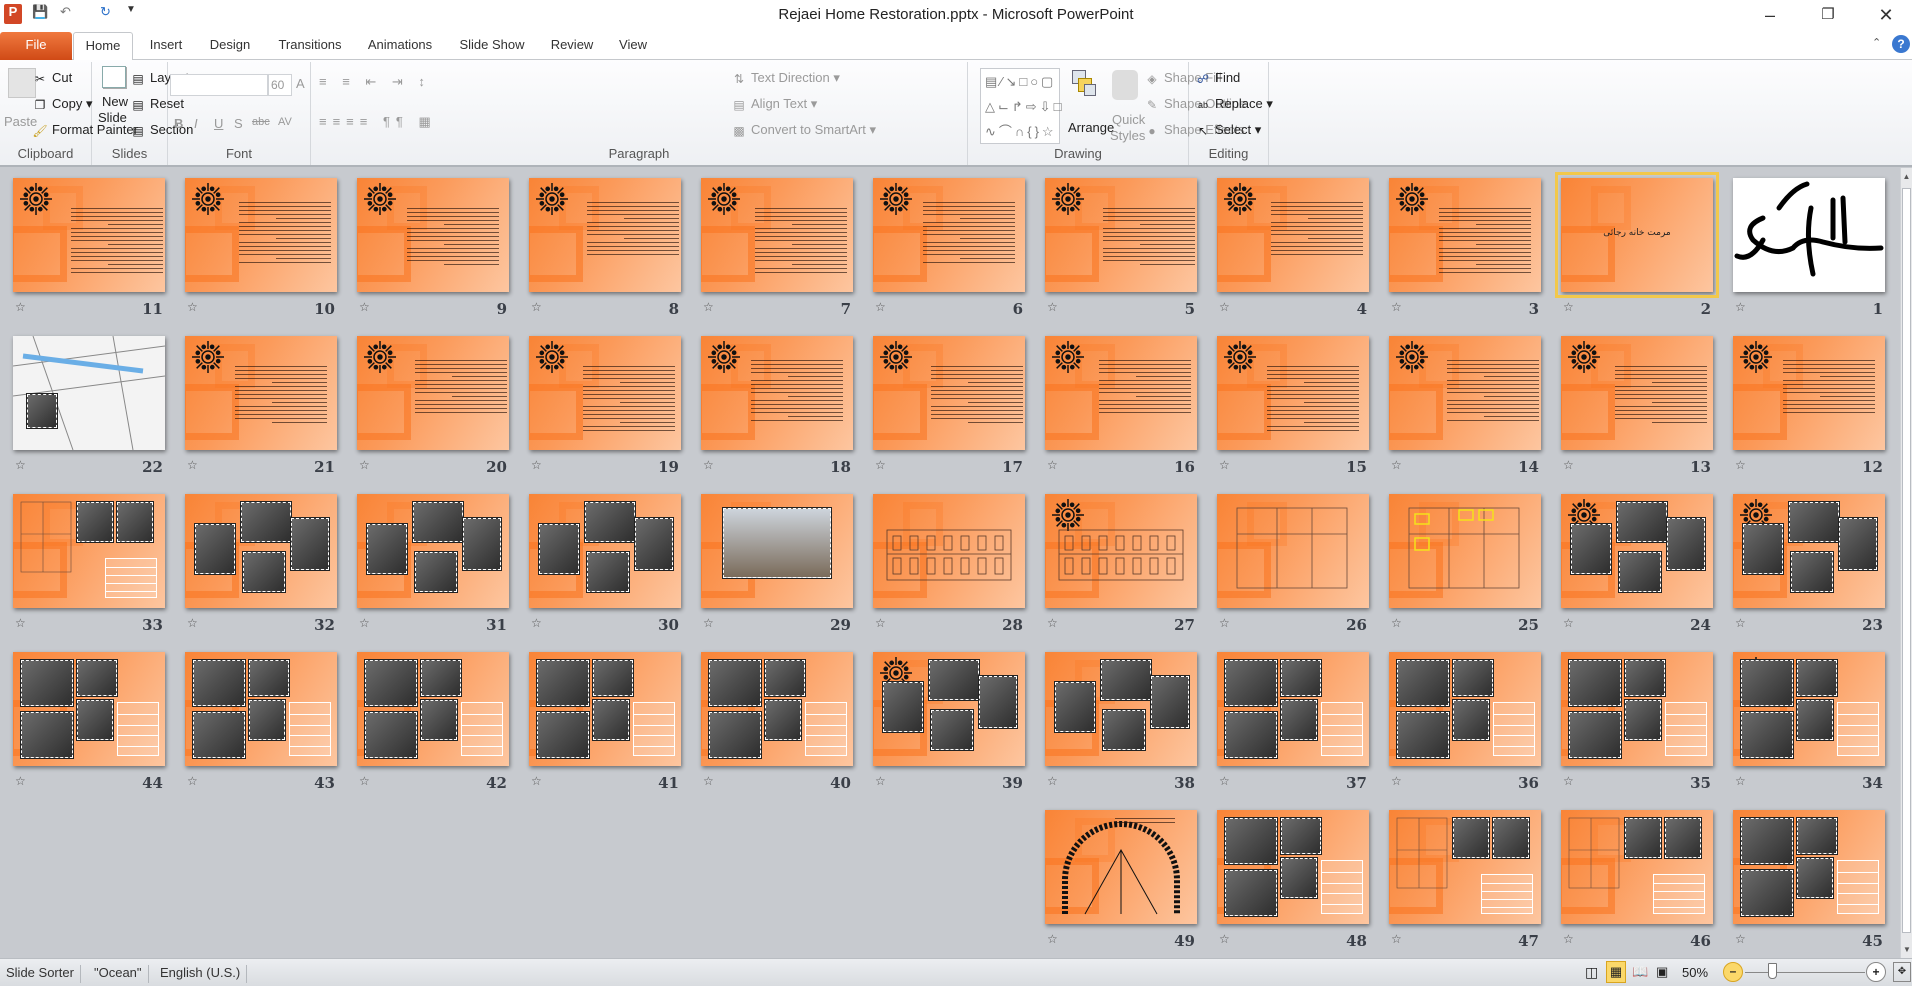 The width and height of the screenshot is (1912, 986). Describe the element at coordinates (62, 77) in the screenshot. I see `cut-button: Cut` at that location.